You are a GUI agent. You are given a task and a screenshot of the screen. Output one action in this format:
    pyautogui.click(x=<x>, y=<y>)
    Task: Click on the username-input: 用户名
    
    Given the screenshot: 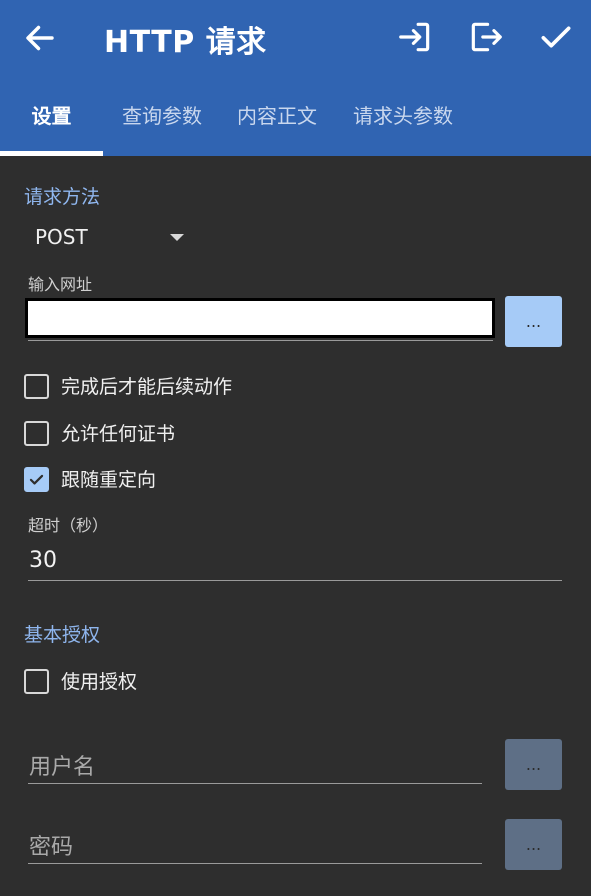 What is the action you would take?
    pyautogui.click(x=62, y=765)
    